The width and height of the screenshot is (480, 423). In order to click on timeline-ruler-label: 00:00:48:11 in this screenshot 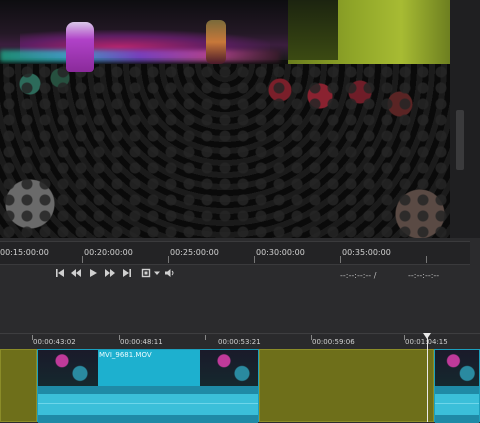, I will do `click(141, 342)`.